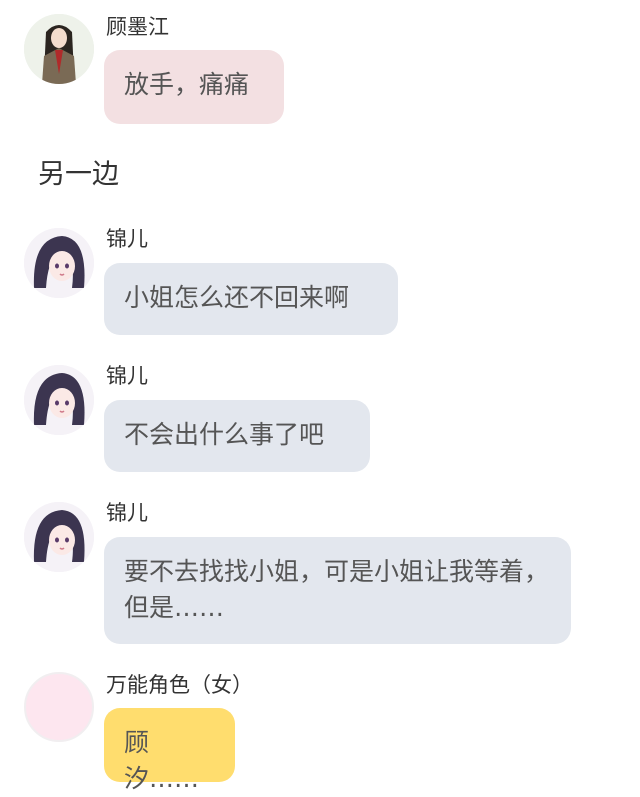 The height and width of the screenshot is (797, 640). What do you see at coordinates (137, 27) in the screenshot?
I see `sender-name: 顾墨江` at bounding box center [137, 27].